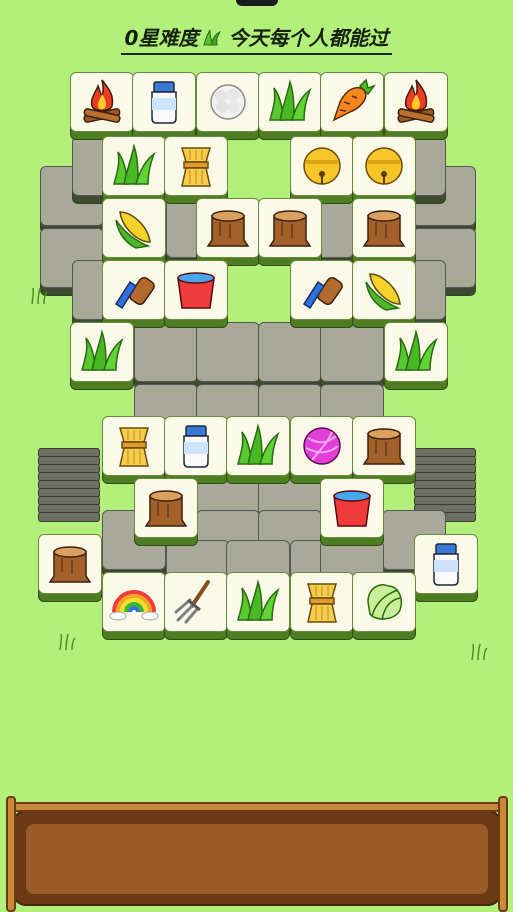 This screenshot has height=912, width=513. I want to click on tile-rainbow, so click(134, 606).